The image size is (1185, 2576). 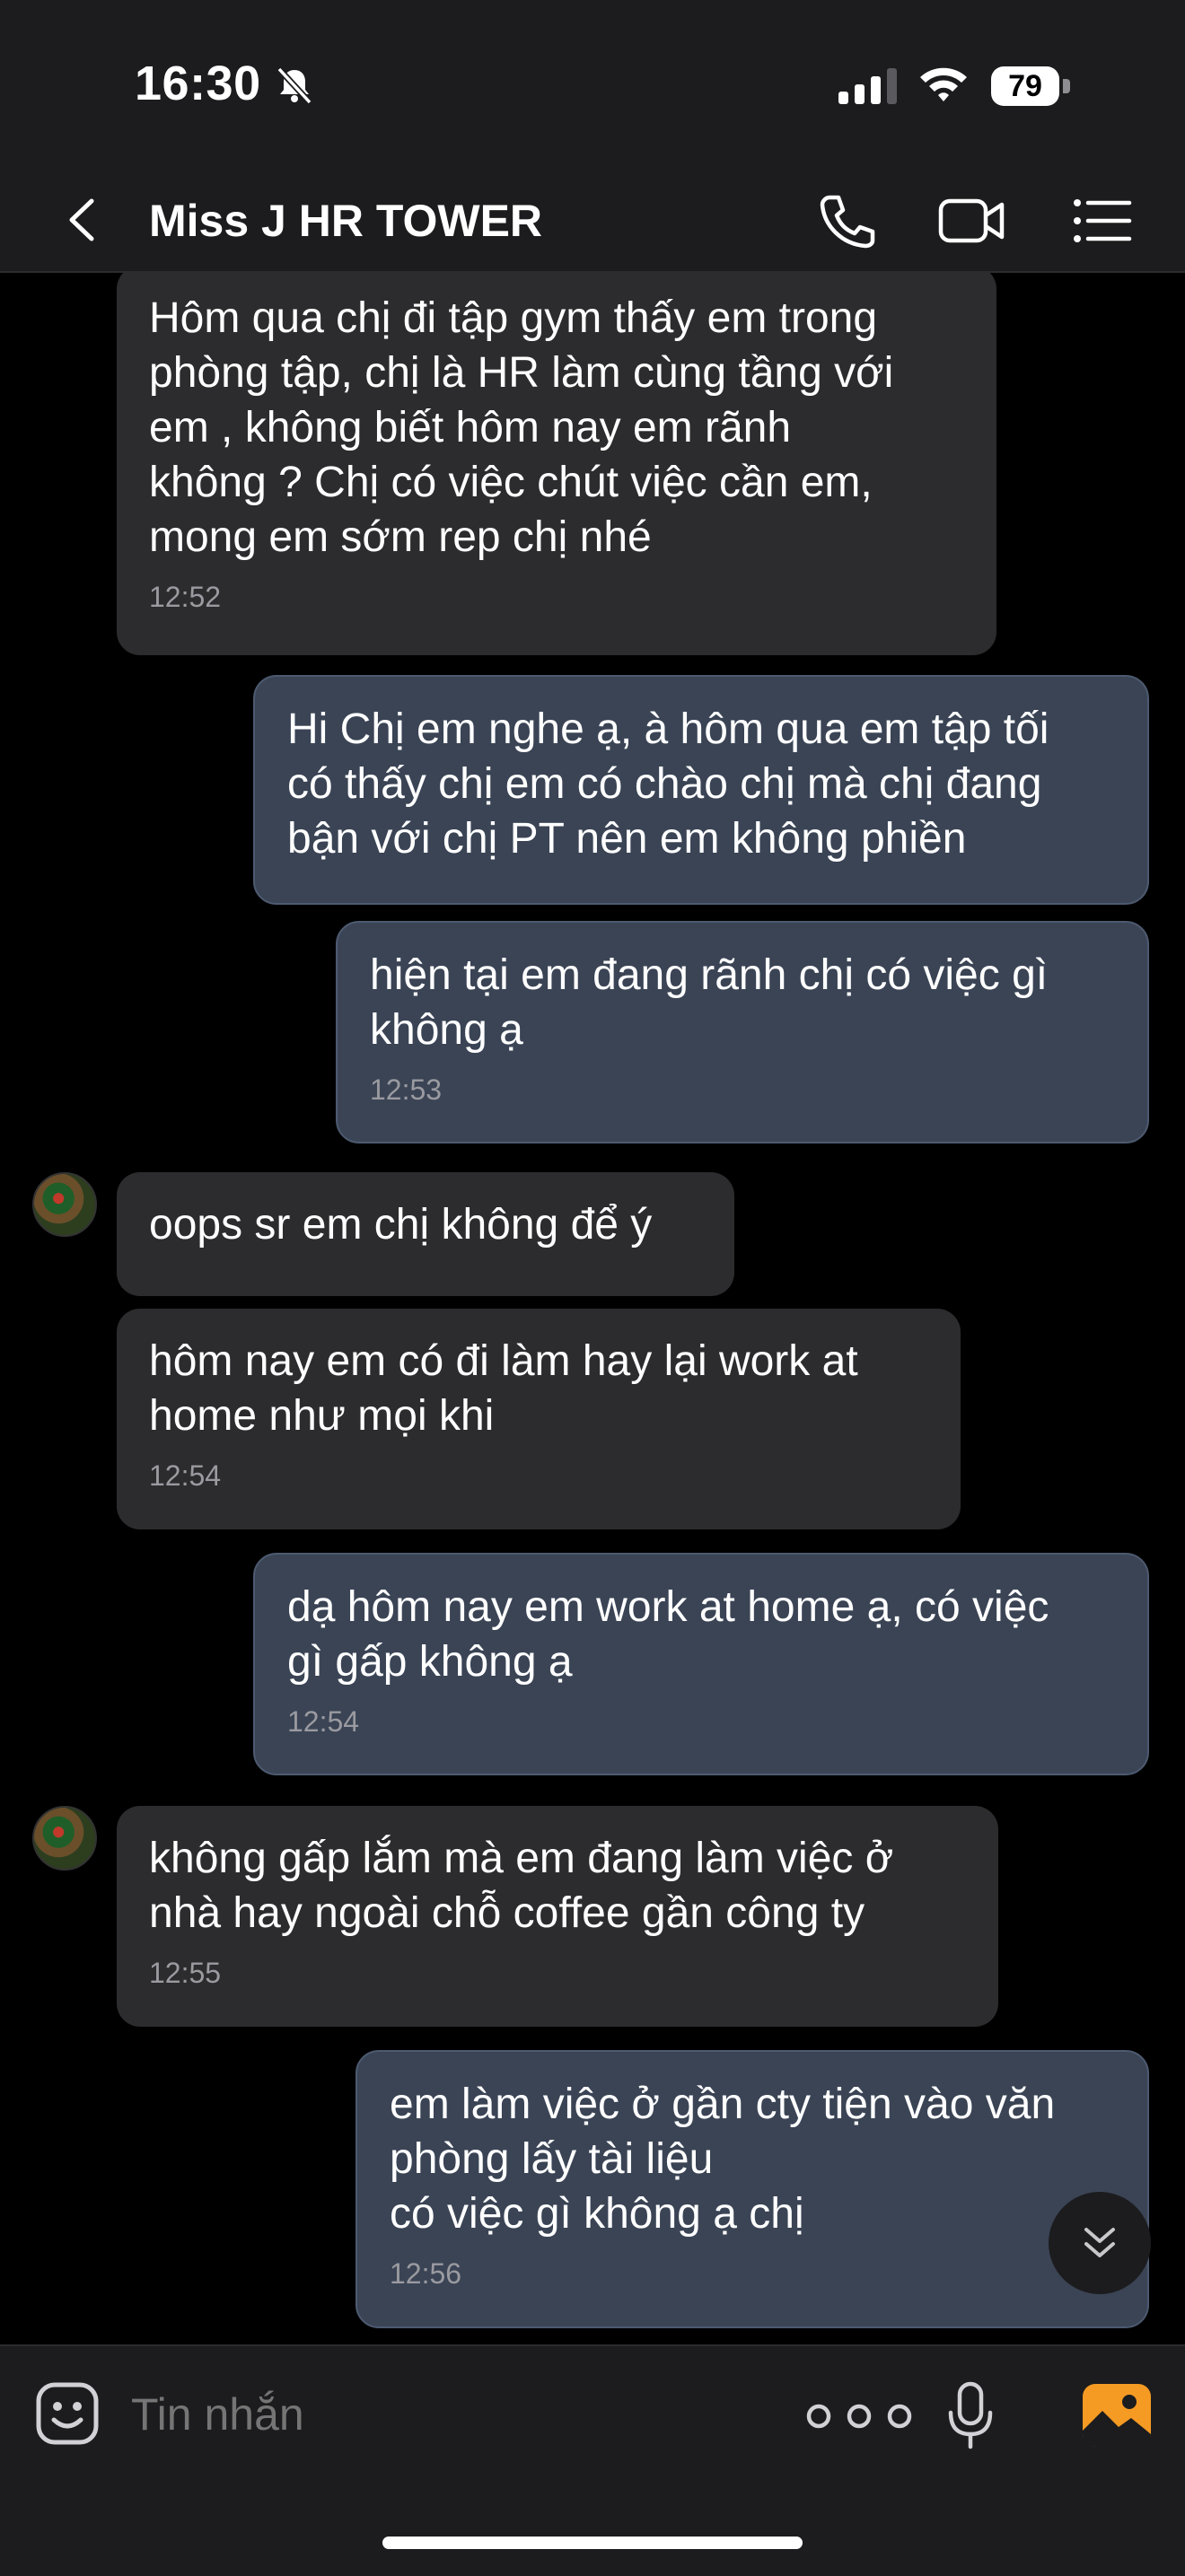 I want to click on status-time: 16:30, so click(x=198, y=83).